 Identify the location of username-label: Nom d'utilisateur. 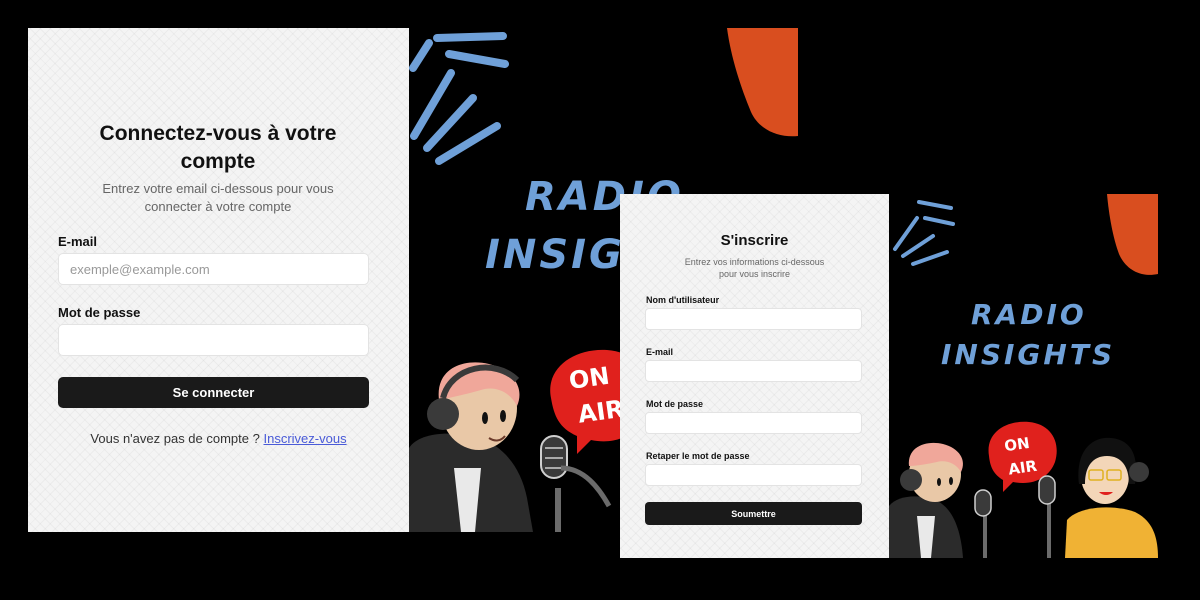
(683, 300).